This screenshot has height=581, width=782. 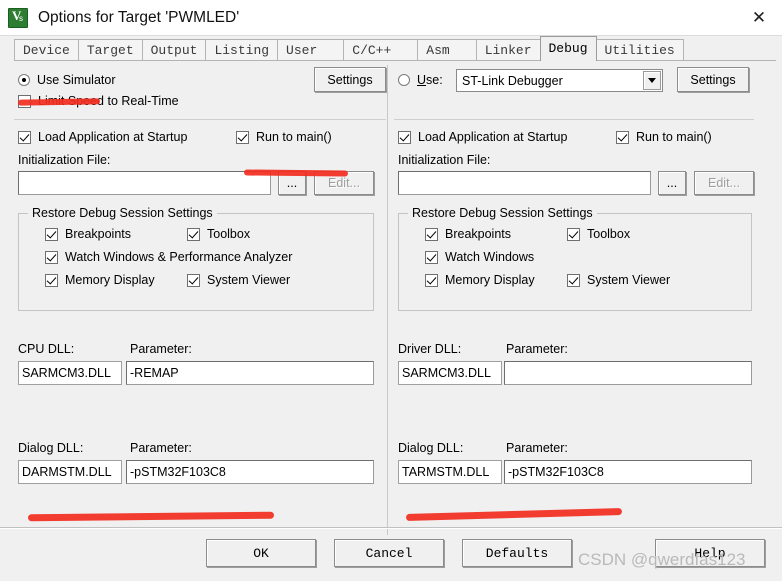 What do you see at coordinates (609, 234) in the screenshot?
I see `toolbox-label-right: Toolbox` at bounding box center [609, 234].